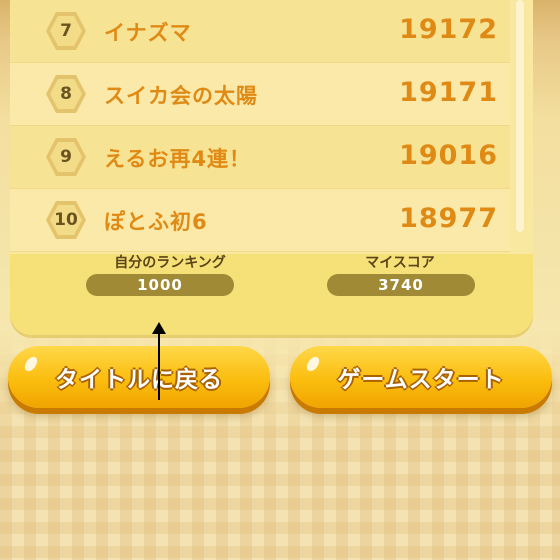 The height and width of the screenshot is (560, 560). I want to click on scrollbar-thumb, so click(520, 116).